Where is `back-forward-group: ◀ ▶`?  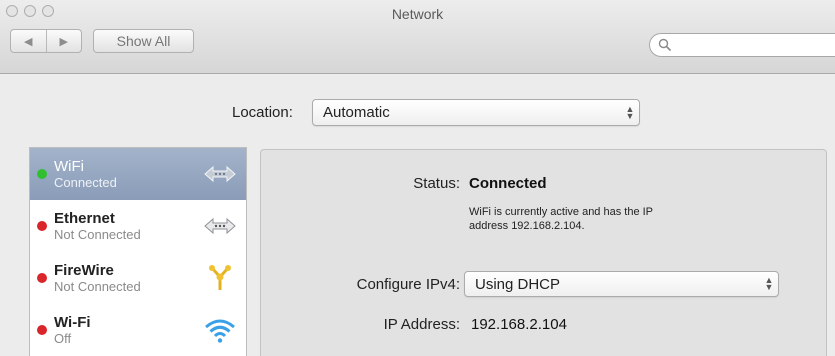 back-forward-group: ◀ ▶ is located at coordinates (46, 41).